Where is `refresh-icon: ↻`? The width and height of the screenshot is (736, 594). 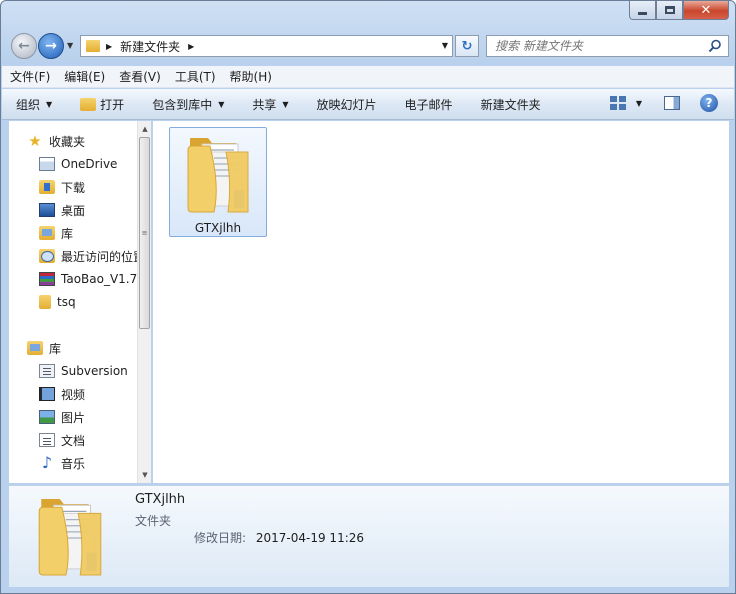 refresh-icon: ↻ is located at coordinates (467, 46).